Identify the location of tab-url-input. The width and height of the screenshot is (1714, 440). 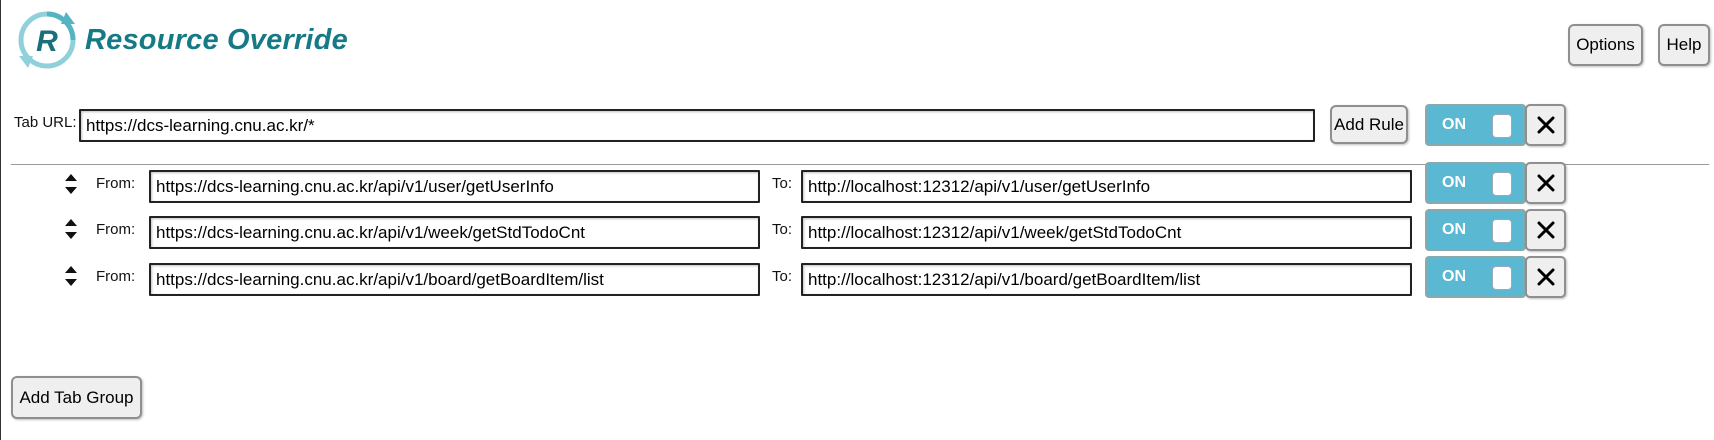
(697, 125).